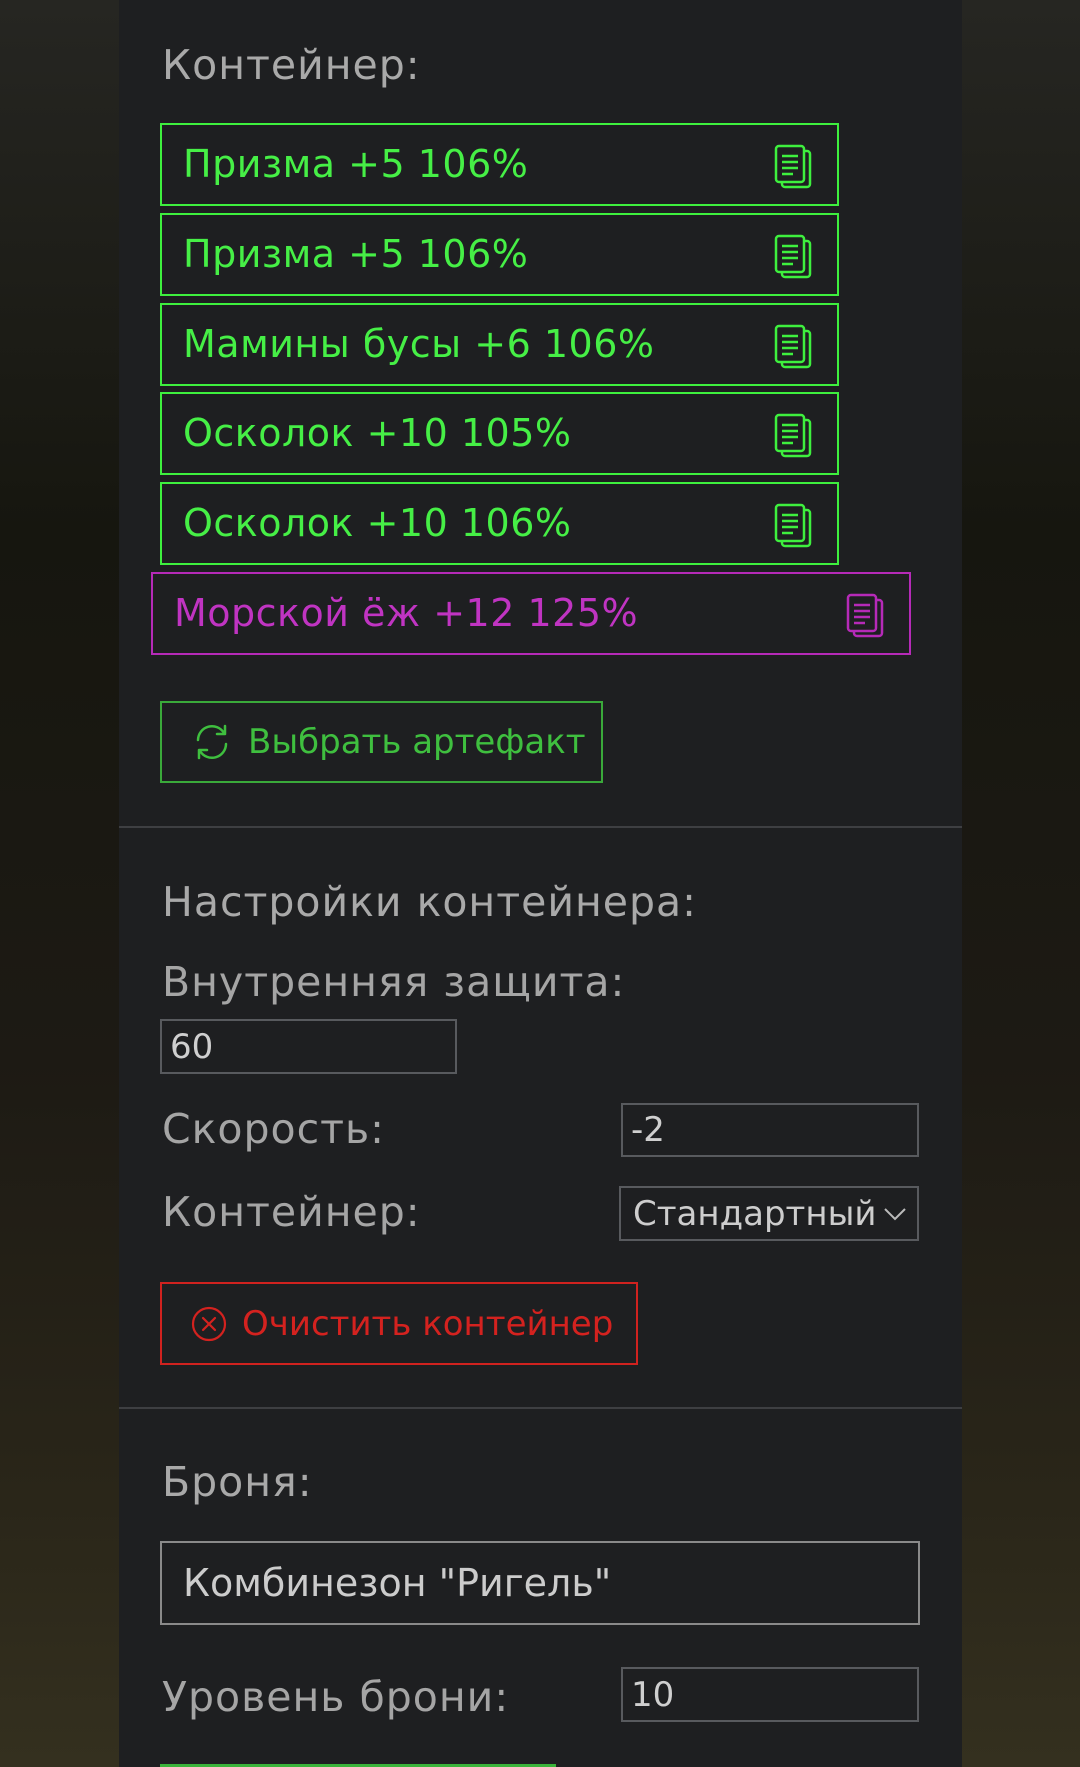  I want to click on background-right, so click(1021, 883).